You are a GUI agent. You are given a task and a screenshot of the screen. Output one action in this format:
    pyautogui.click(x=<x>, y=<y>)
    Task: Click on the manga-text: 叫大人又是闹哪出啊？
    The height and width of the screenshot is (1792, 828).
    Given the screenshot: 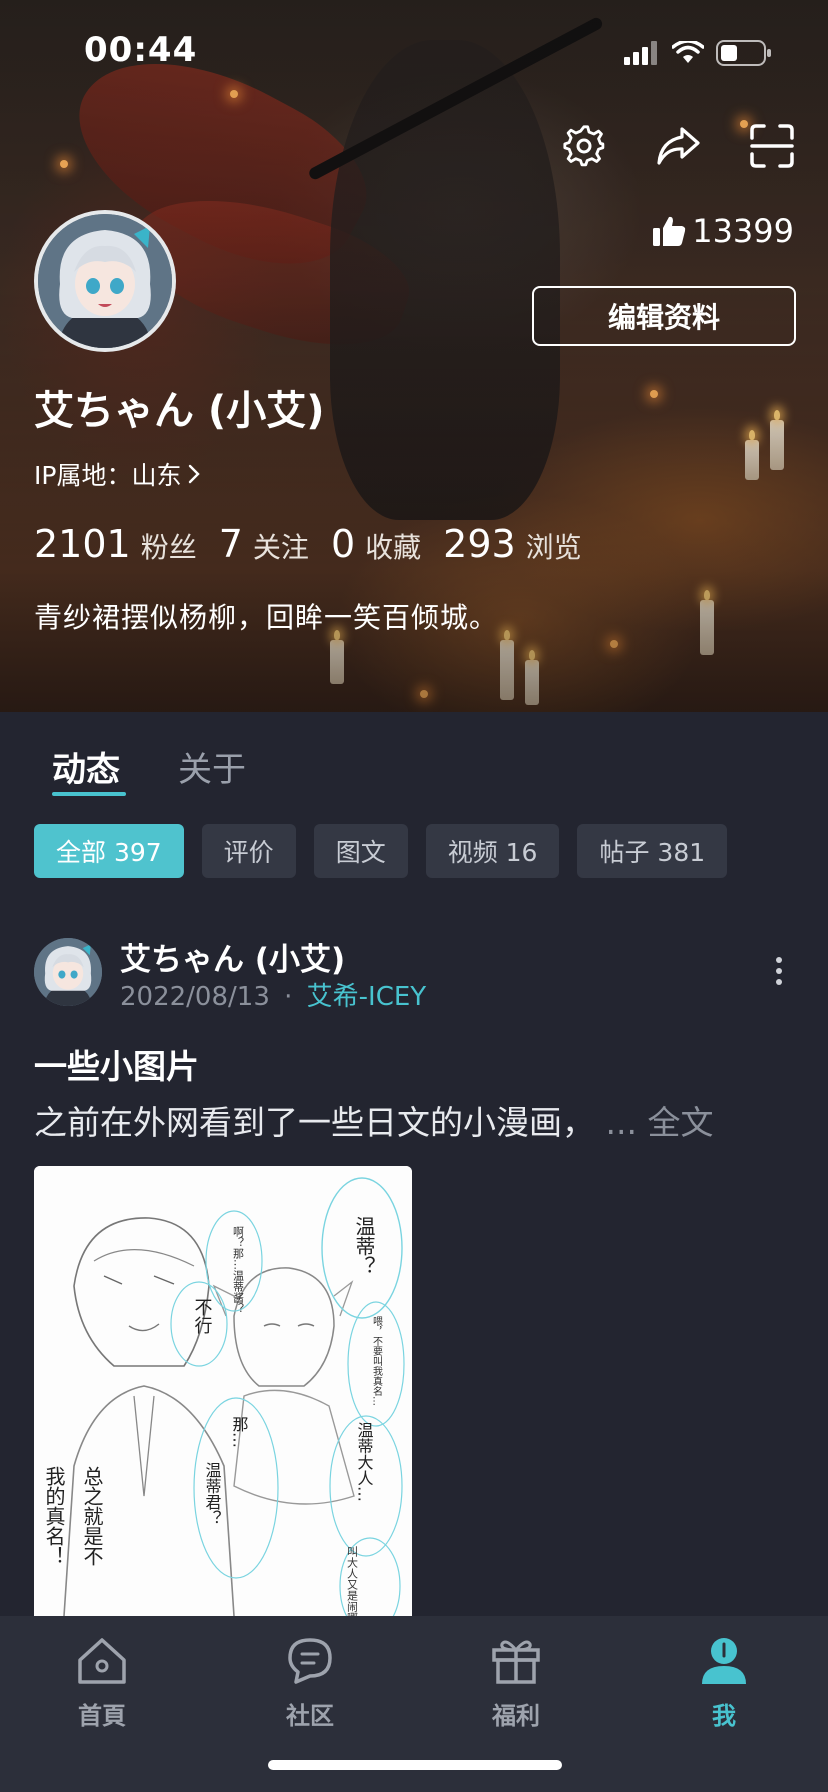 What is the action you would take?
    pyautogui.click(x=352, y=1581)
    